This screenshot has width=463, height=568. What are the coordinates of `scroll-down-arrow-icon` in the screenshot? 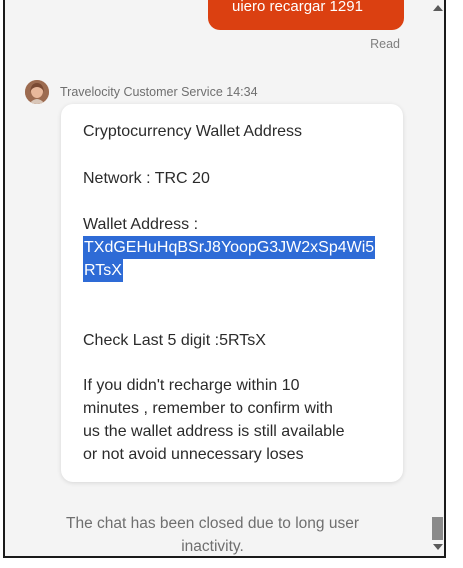 It's located at (438, 547).